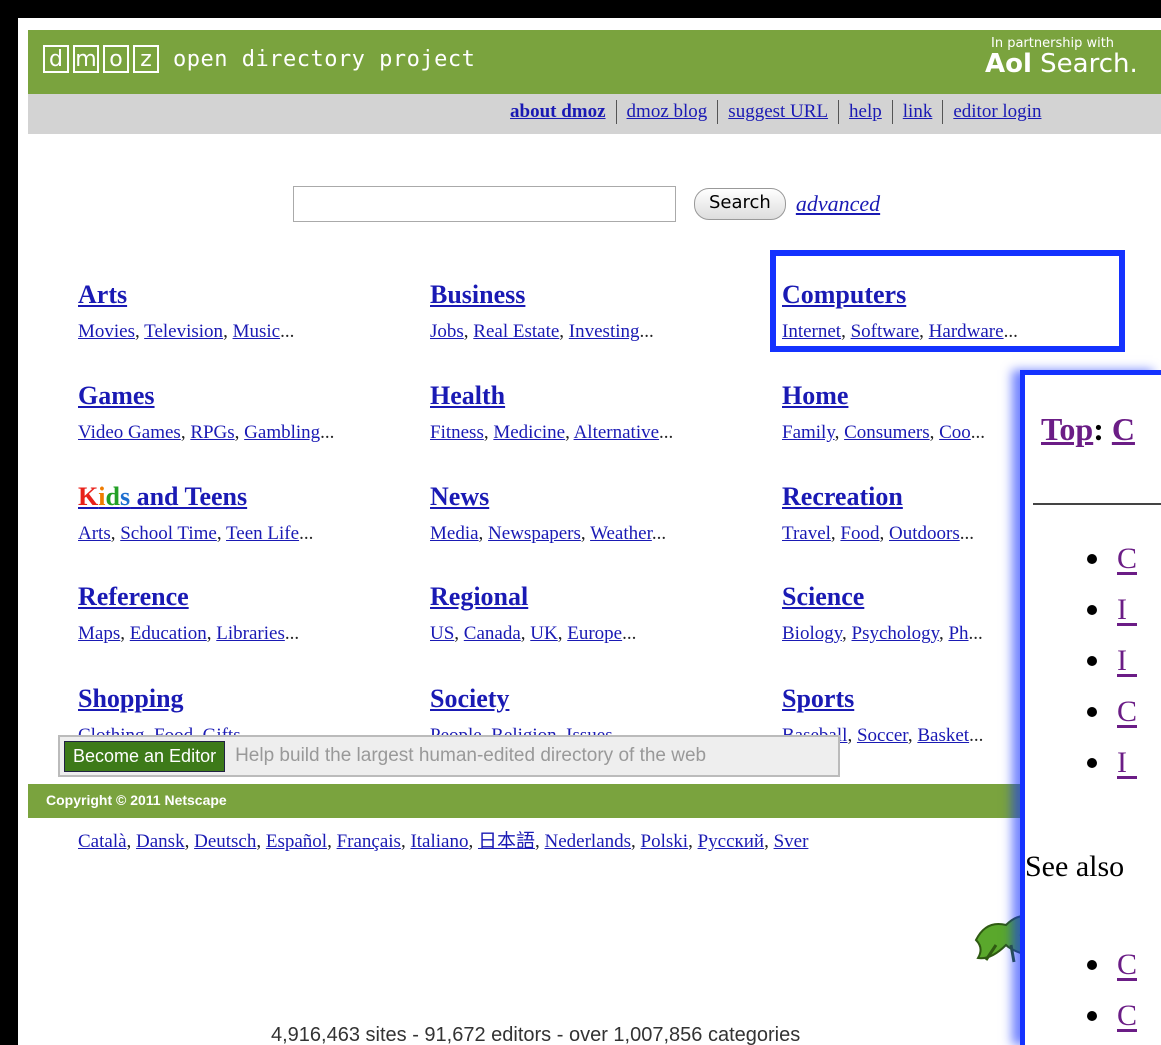  What do you see at coordinates (195, 497) in the screenshot?
I see `category-title-link: Kids and Teens` at bounding box center [195, 497].